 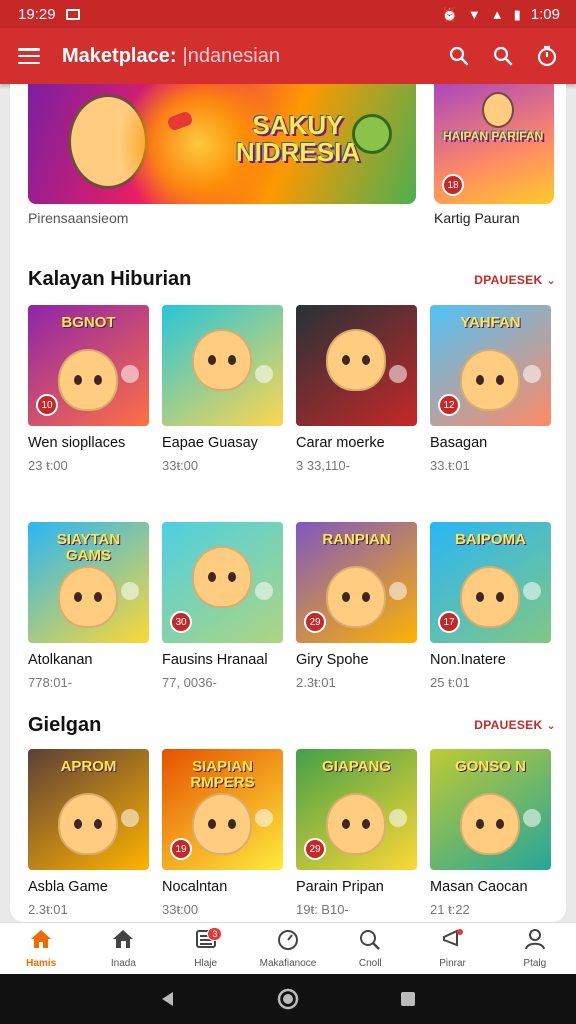 What do you see at coordinates (315, 622) in the screenshot?
I see `age-badge: 29` at bounding box center [315, 622].